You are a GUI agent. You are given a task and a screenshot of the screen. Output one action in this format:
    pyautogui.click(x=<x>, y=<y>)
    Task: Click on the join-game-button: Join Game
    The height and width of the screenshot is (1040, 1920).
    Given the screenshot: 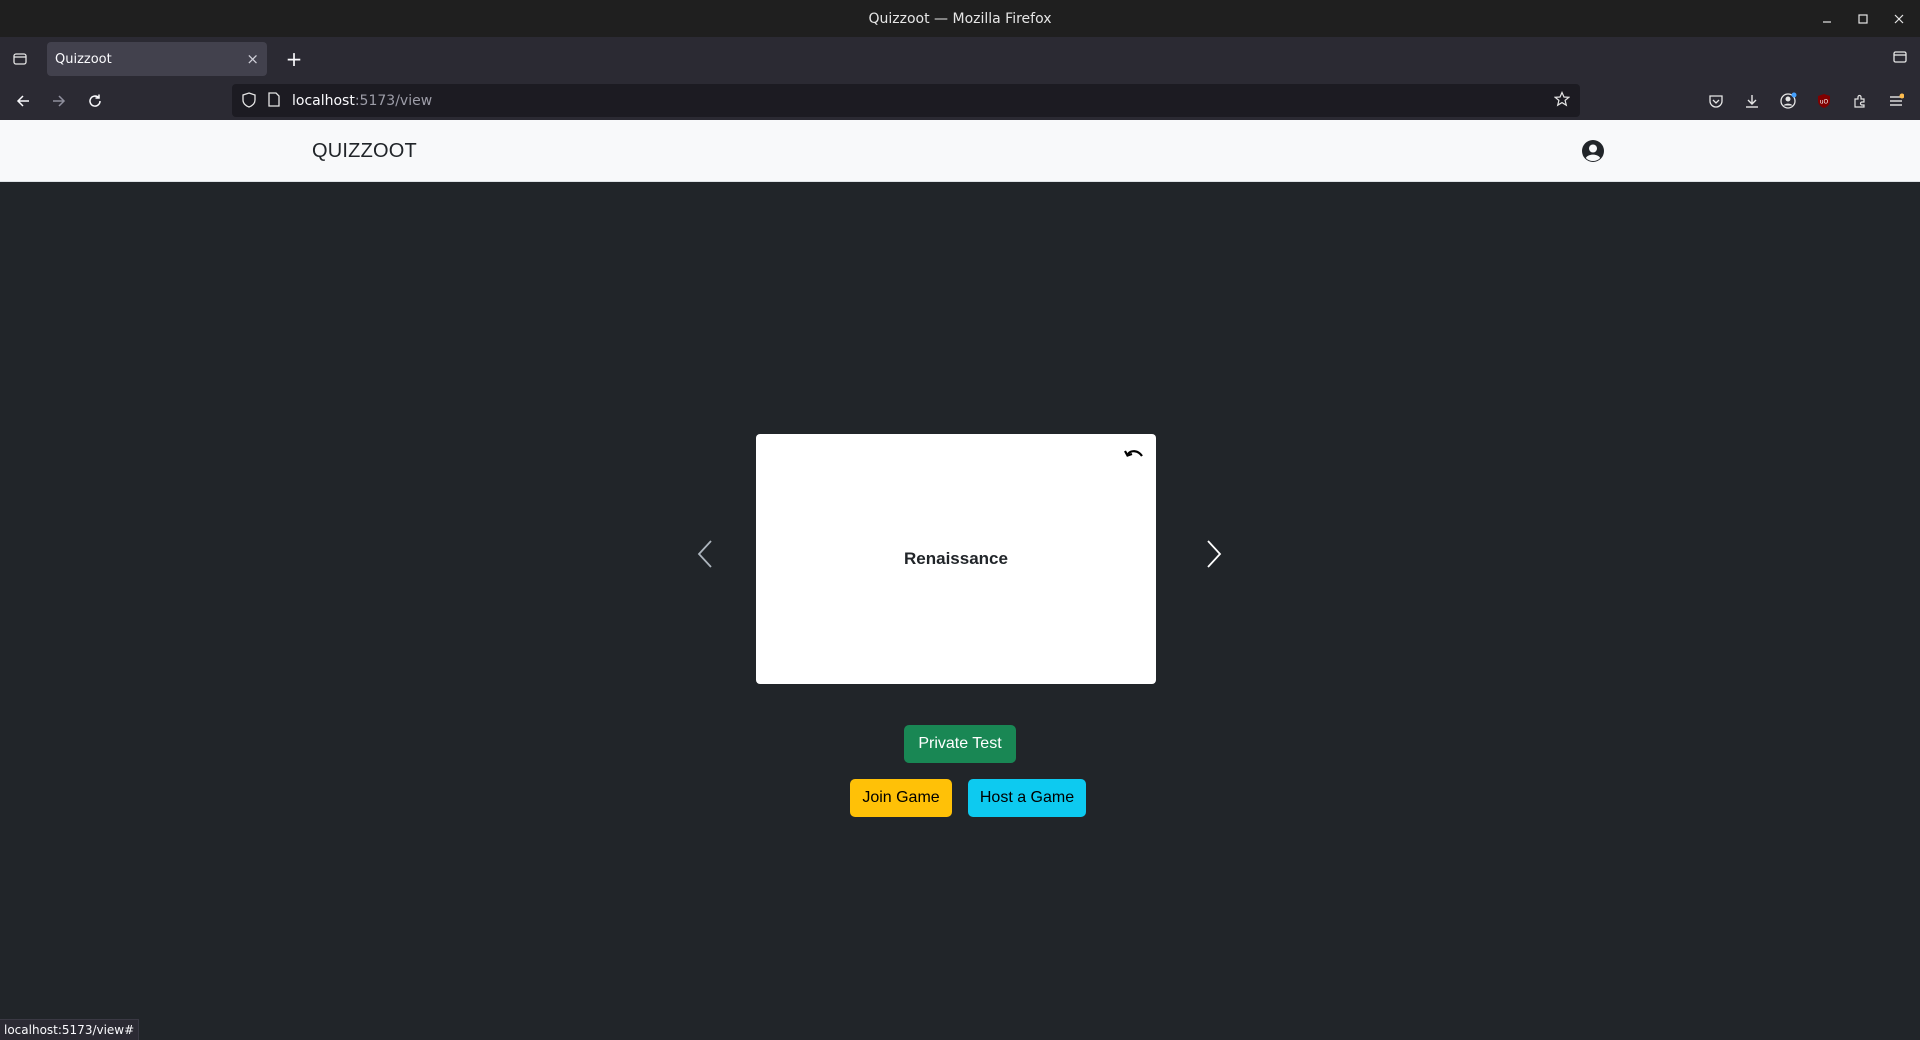 What is the action you would take?
    pyautogui.click(x=901, y=798)
    